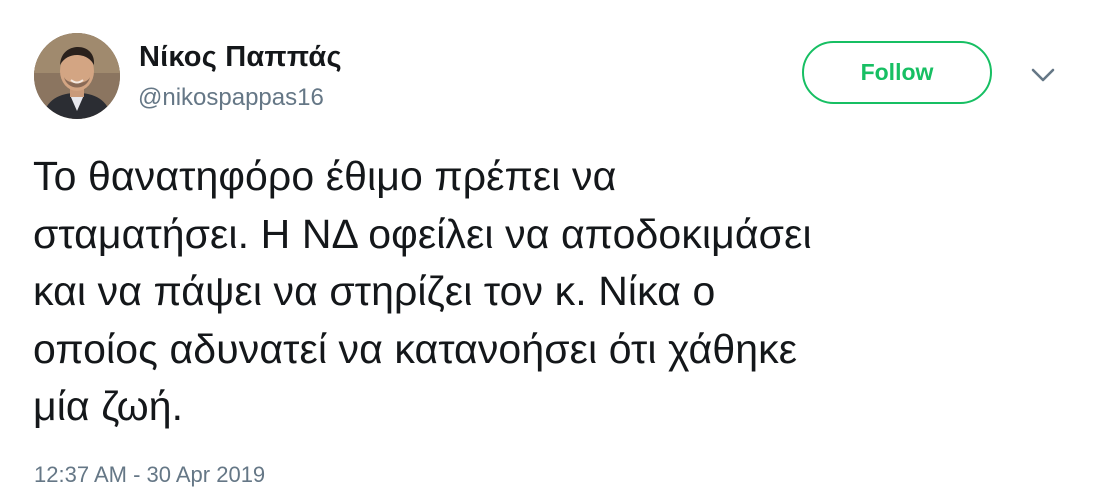 The height and width of the screenshot is (503, 1099). Describe the element at coordinates (240, 57) in the screenshot. I see `author-display-name: Νίκος Παππάς` at that location.